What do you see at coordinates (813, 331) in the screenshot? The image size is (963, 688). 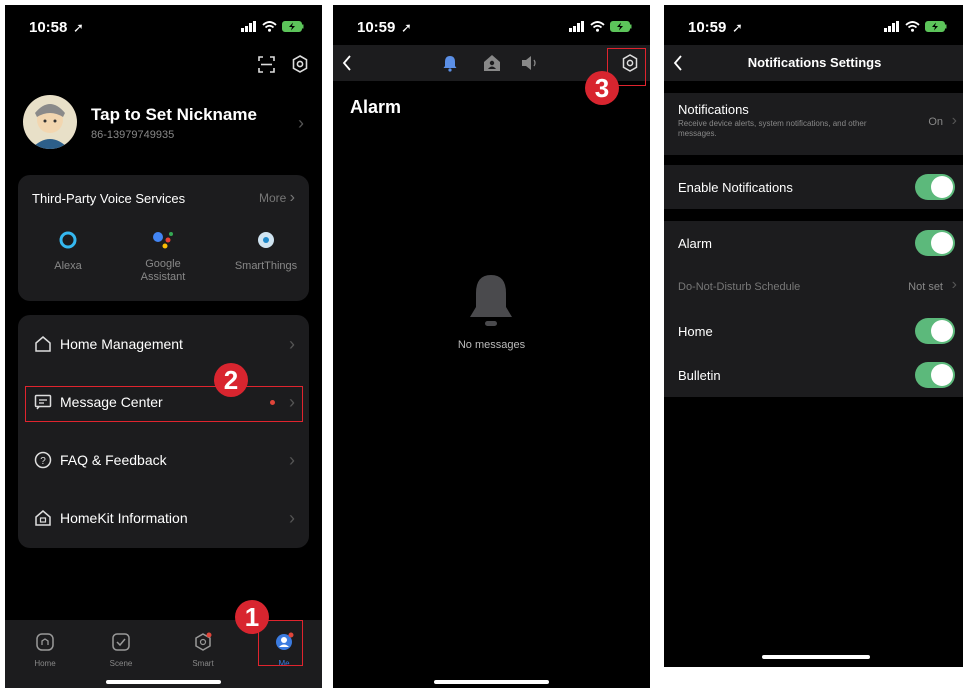 I see `home-row: Home` at bounding box center [813, 331].